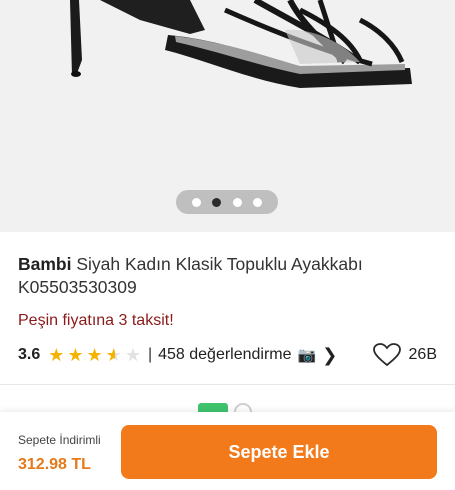 The image size is (455, 490). What do you see at coordinates (227, 202) in the screenshot?
I see `carousel-indicator` at bounding box center [227, 202].